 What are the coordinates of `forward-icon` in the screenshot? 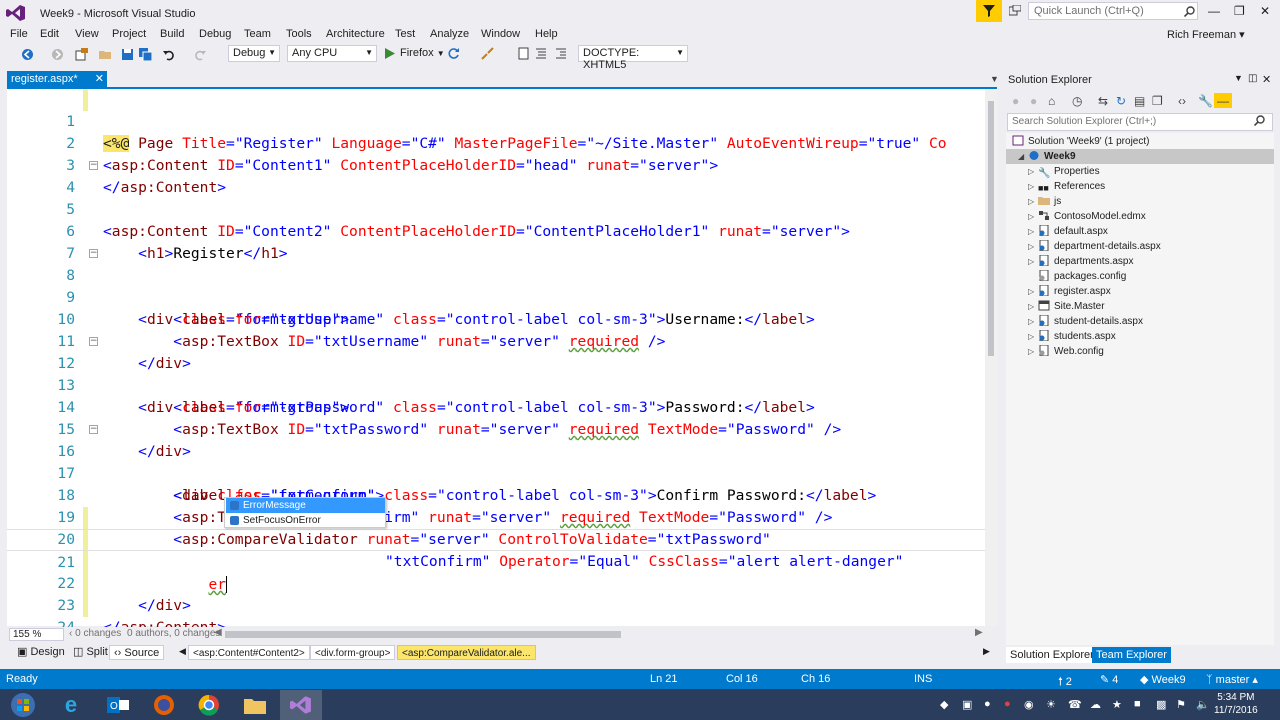 It's located at (57, 54).